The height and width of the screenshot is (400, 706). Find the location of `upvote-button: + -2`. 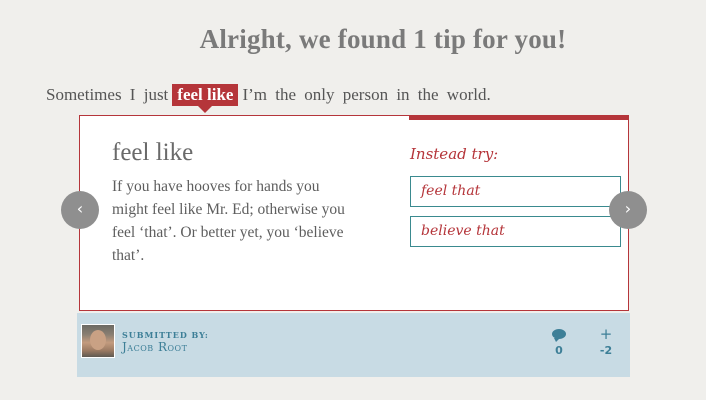

upvote-button: + -2 is located at coordinates (606, 342).